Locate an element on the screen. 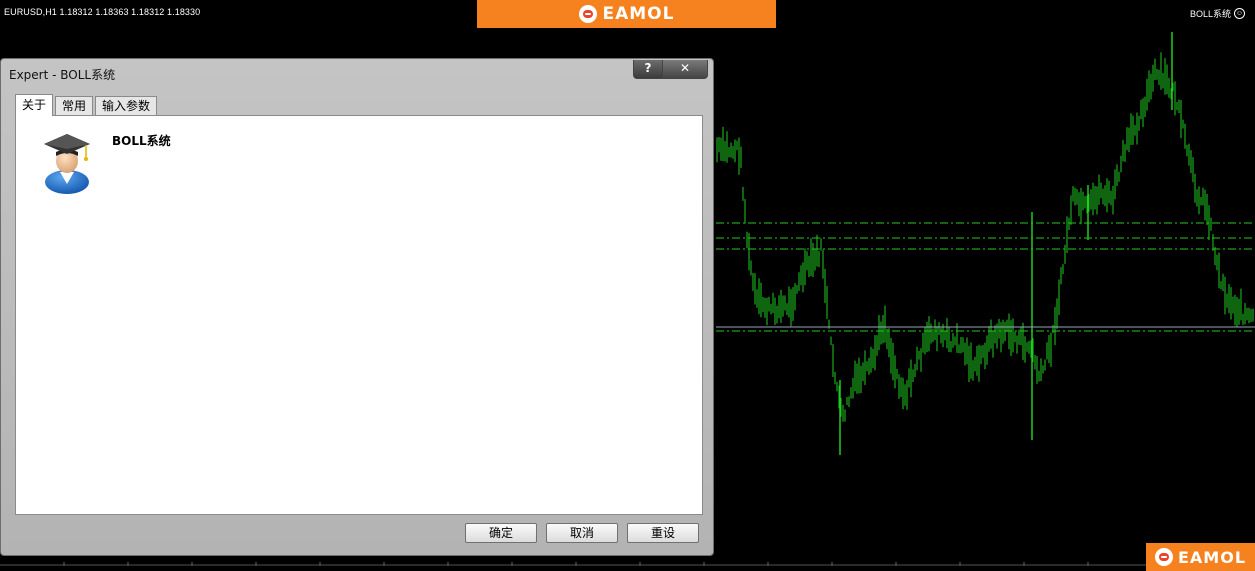  banner-text: EAMOL is located at coordinates (638, 14).